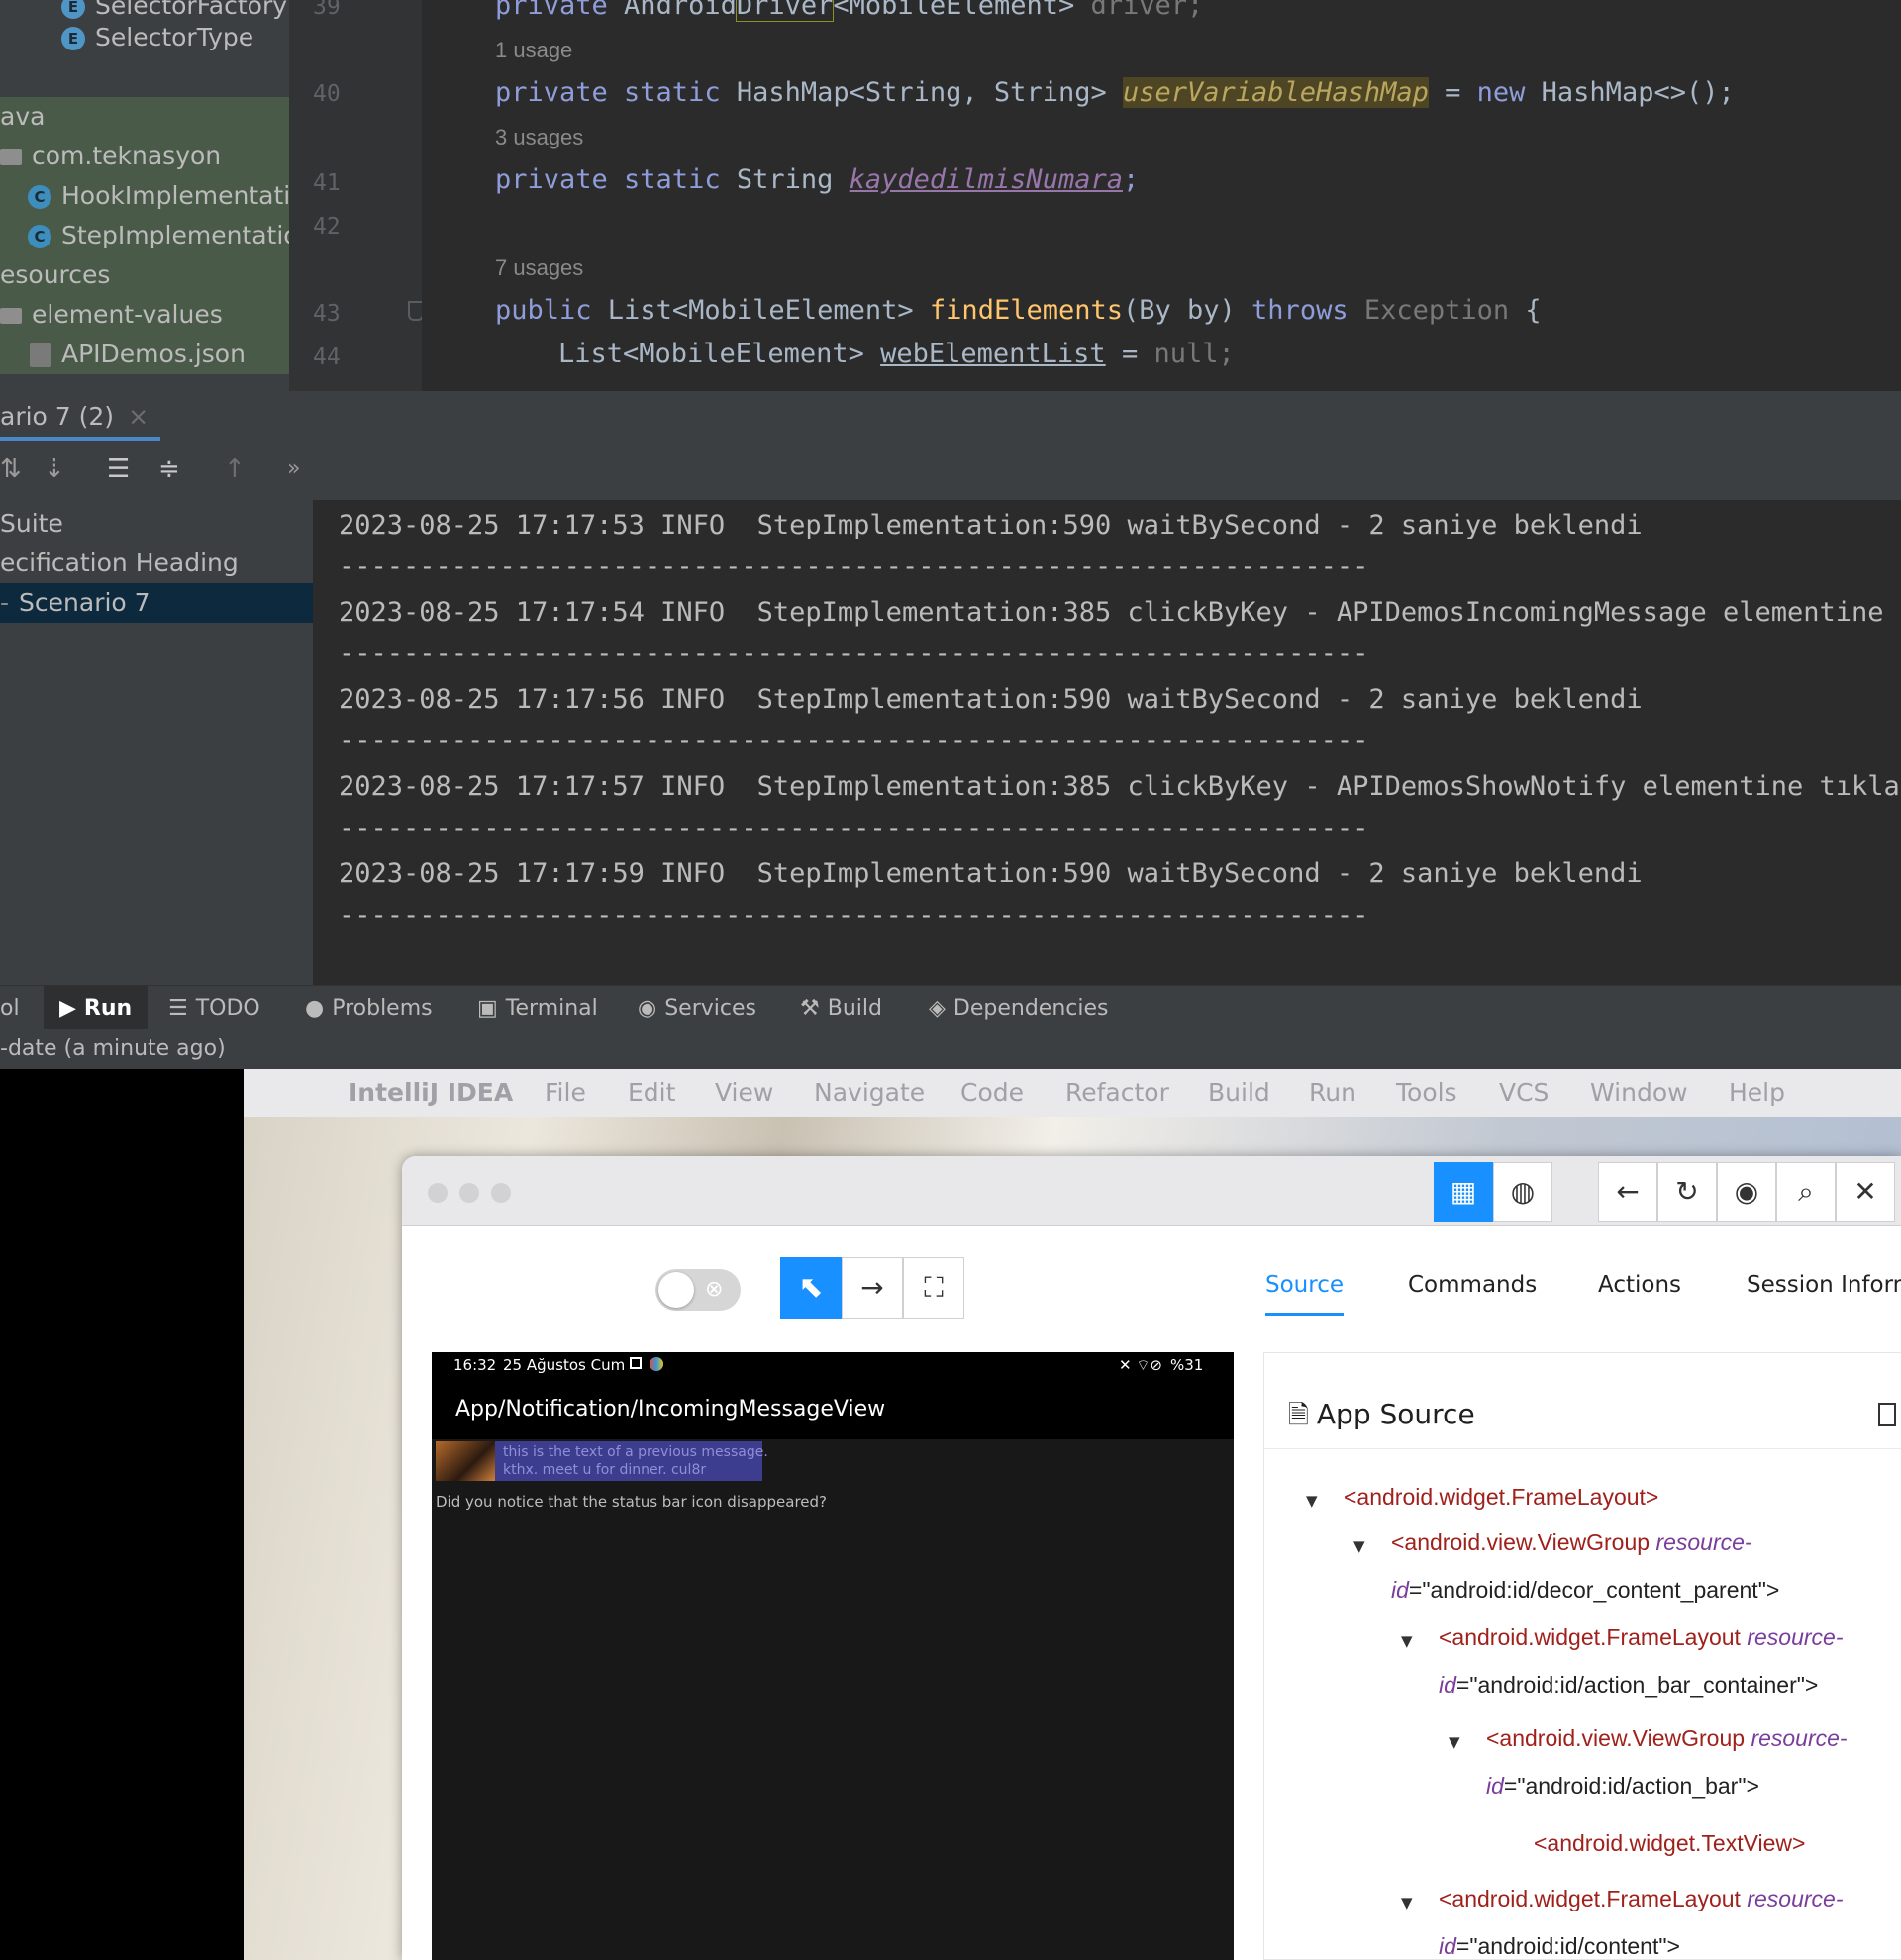 Image resolution: width=1901 pixels, height=1960 pixels. Describe the element at coordinates (5, 602) in the screenshot. I see `tree-line-icon: -` at that location.